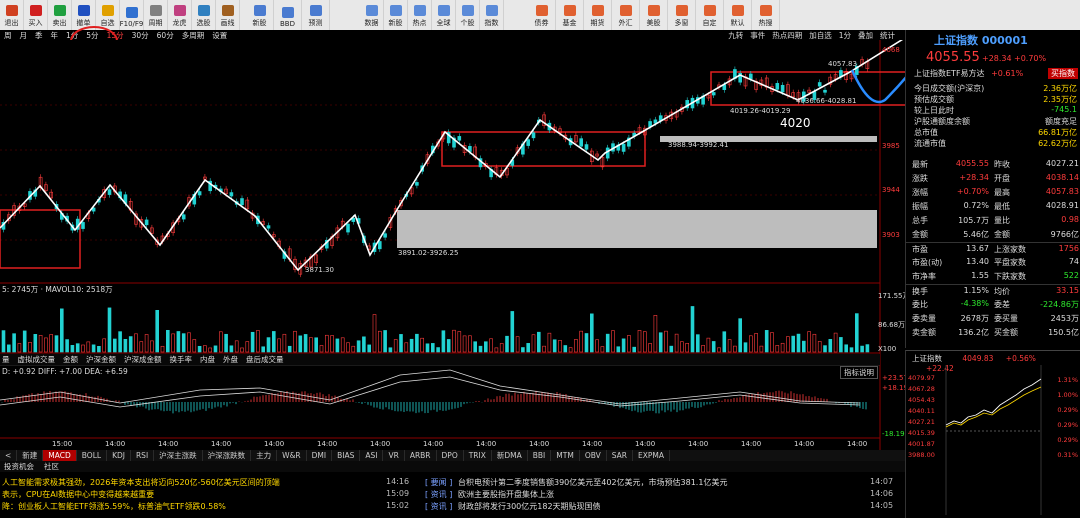 Image resolution: width=1080 pixels, height=518 pixels. What do you see at coordinates (9, 455) in the screenshot?
I see `indicator-tab: <` at bounding box center [9, 455].